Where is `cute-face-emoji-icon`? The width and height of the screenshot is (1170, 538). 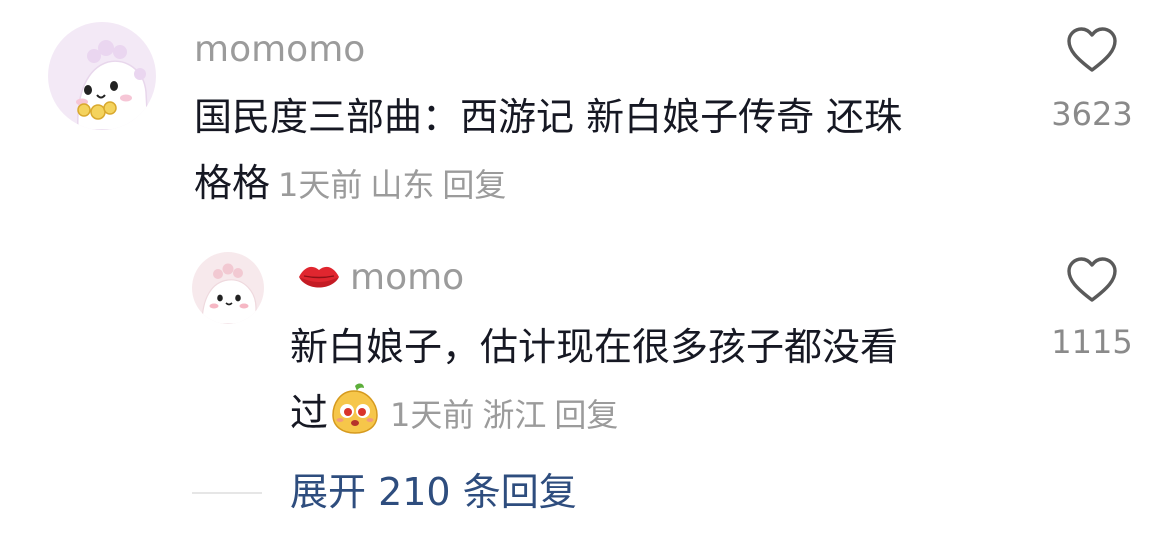 cute-face-emoji-icon is located at coordinates (355, 419).